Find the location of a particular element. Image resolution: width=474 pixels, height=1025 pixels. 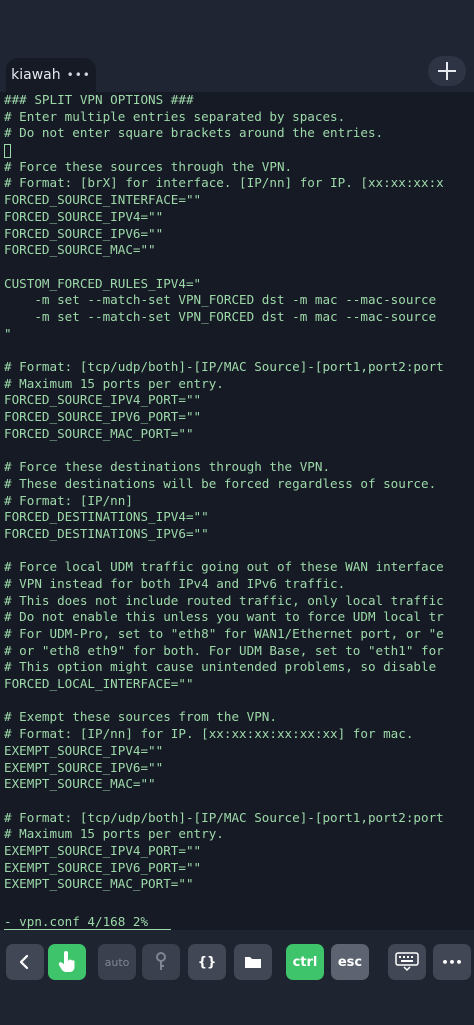

plus-icon is located at coordinates (447, 71).